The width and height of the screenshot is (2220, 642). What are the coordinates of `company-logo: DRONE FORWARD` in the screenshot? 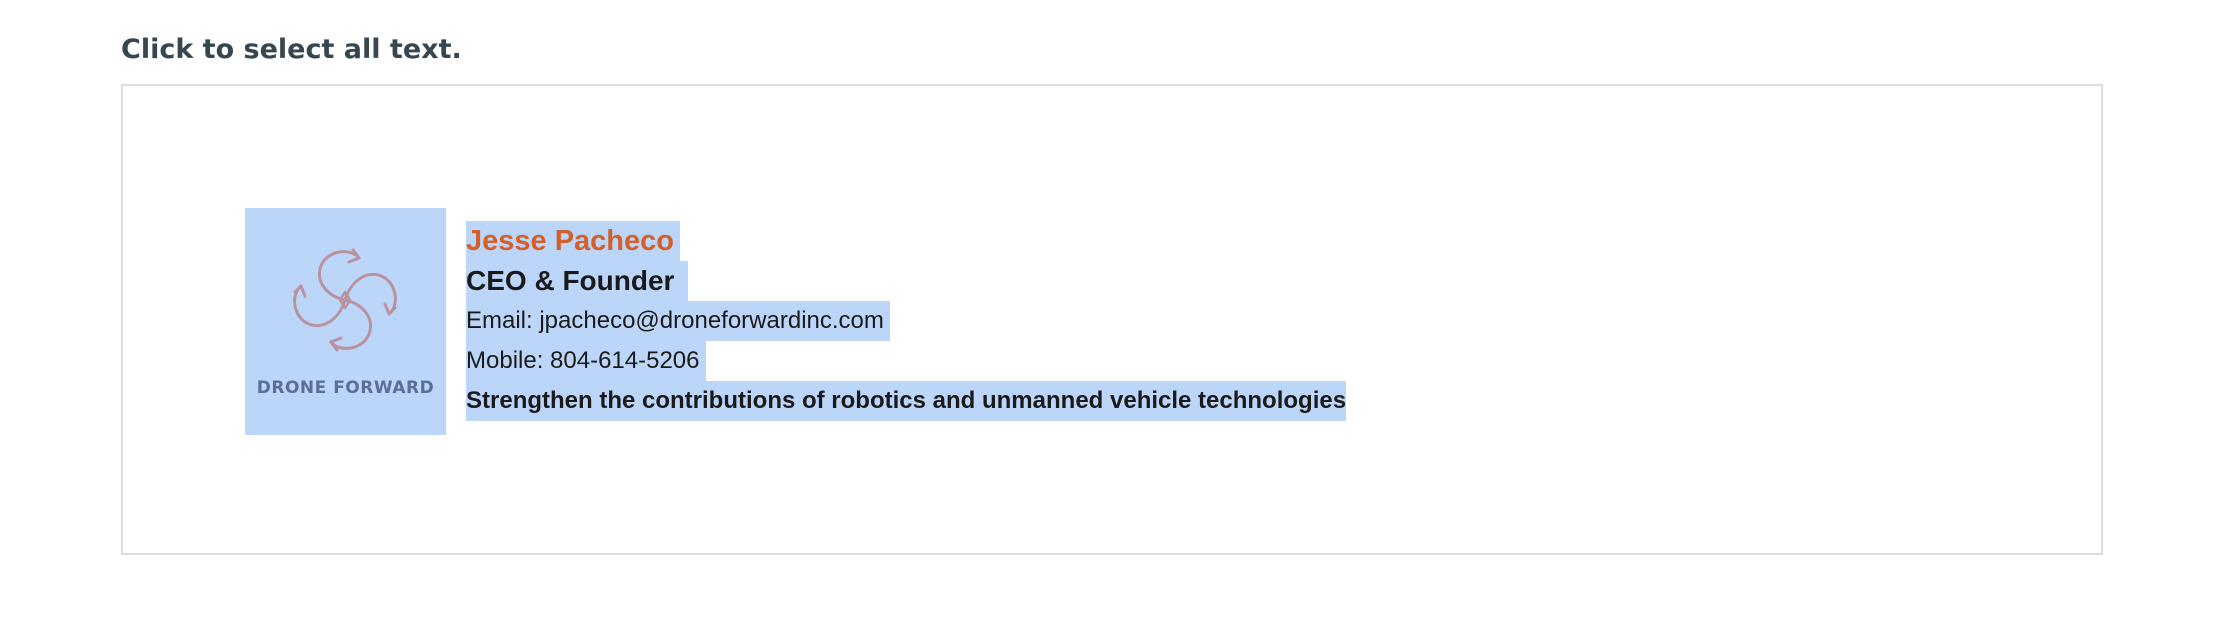 It's located at (345, 321).